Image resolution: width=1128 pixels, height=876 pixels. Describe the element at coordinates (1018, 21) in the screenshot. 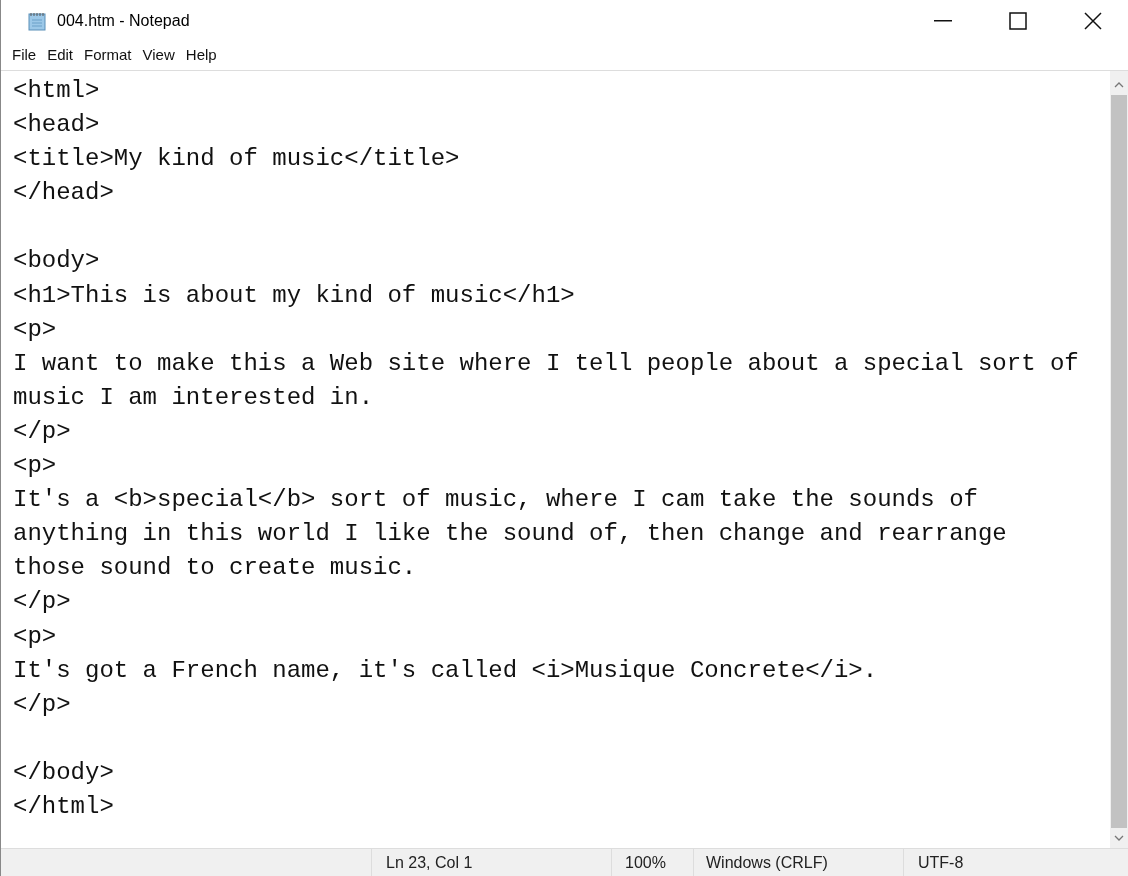

I see `maximize-icon` at that location.